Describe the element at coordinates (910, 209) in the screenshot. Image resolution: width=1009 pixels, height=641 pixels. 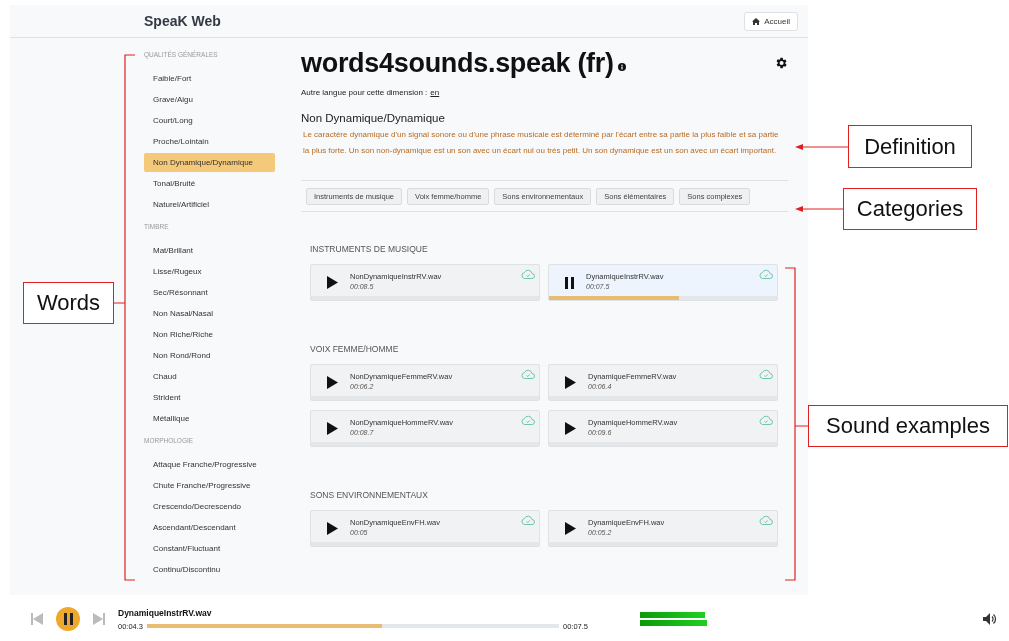
I see `annotation-label: Categories` at that location.